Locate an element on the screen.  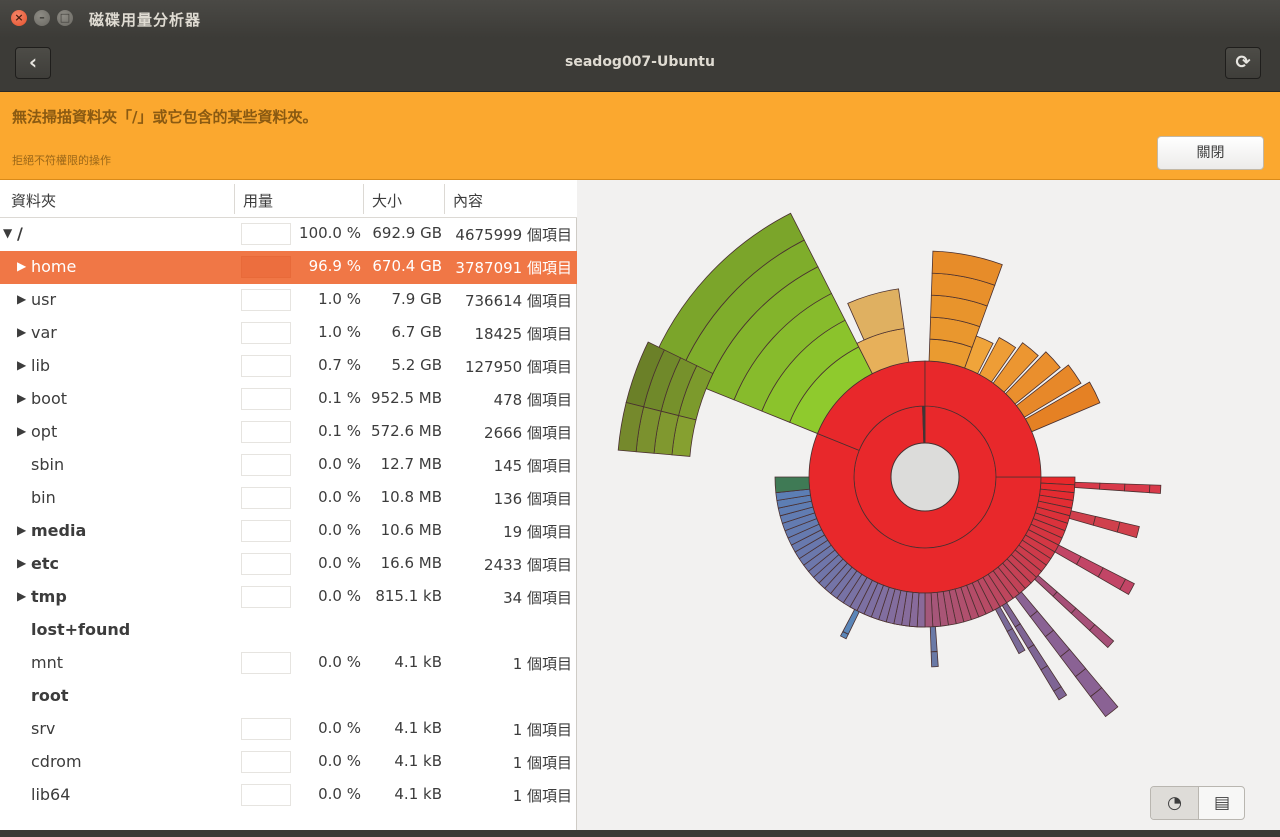
column-contents: 內容 is located at coordinates (468, 200).